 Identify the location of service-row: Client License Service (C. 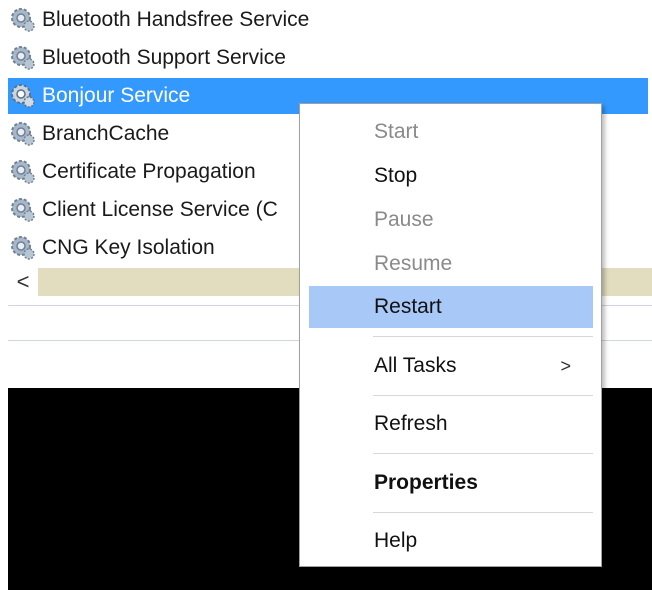
(143, 210).